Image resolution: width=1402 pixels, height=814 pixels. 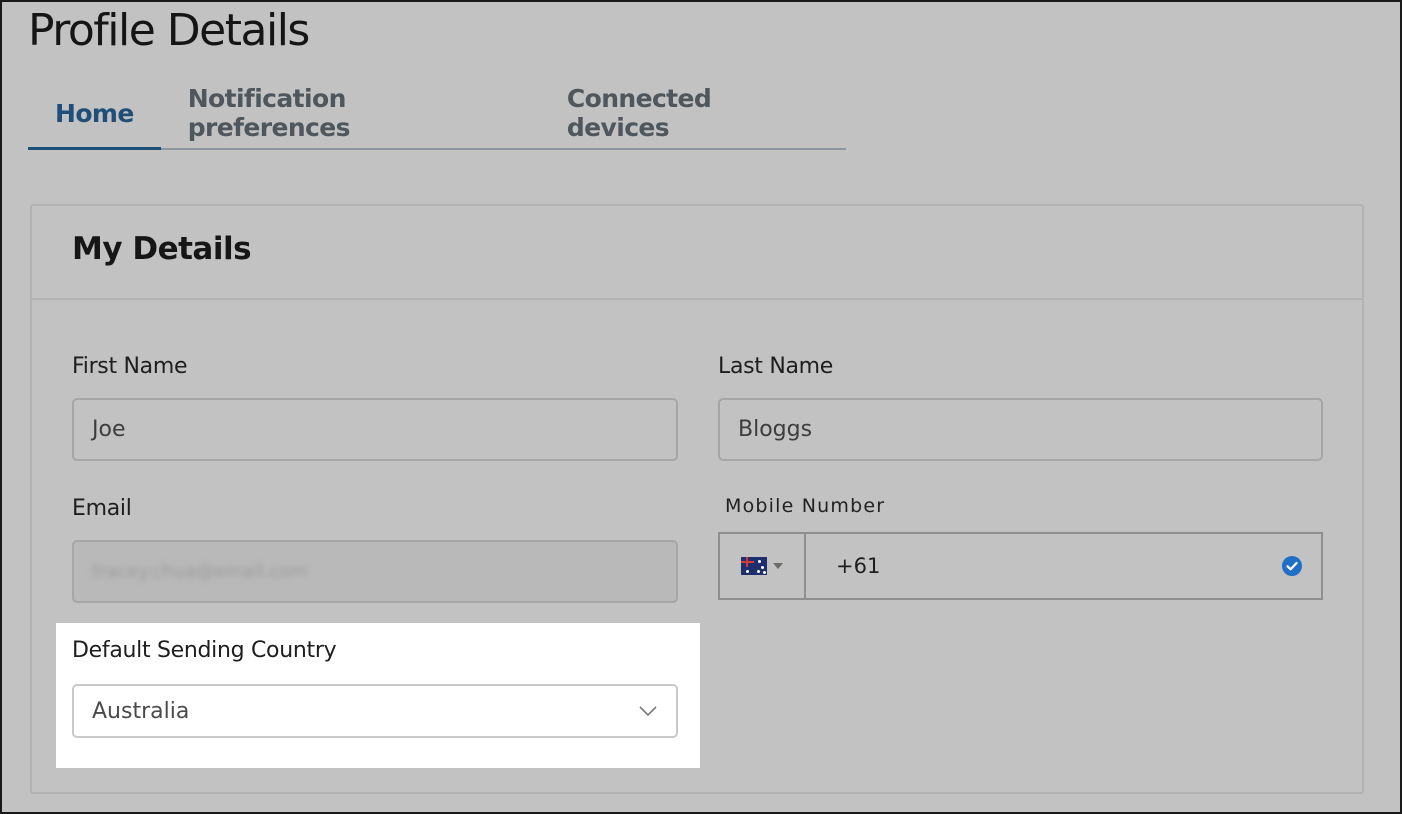 What do you see at coordinates (375, 711) in the screenshot?
I see `default-sending-country-select: Australia` at bounding box center [375, 711].